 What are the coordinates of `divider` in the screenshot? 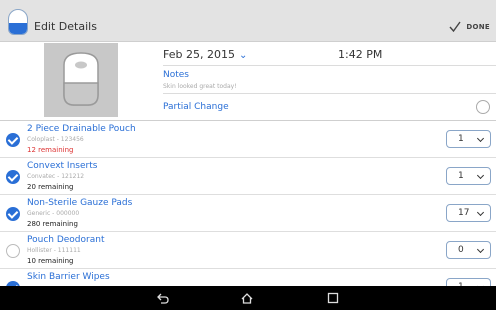 It's located at (329, 93).